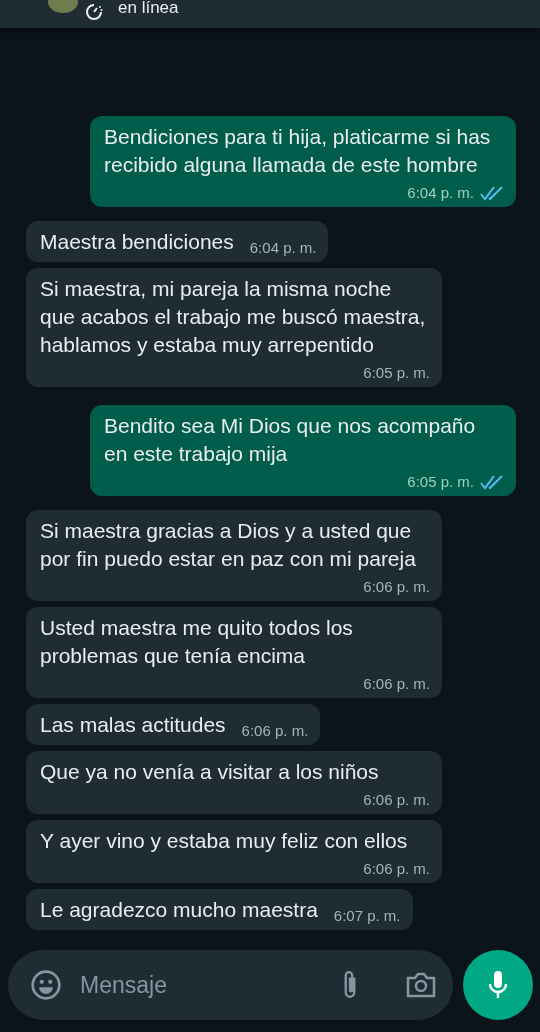  Describe the element at coordinates (367, 916) in the screenshot. I see `message-time: 6:07 p. m.` at that location.